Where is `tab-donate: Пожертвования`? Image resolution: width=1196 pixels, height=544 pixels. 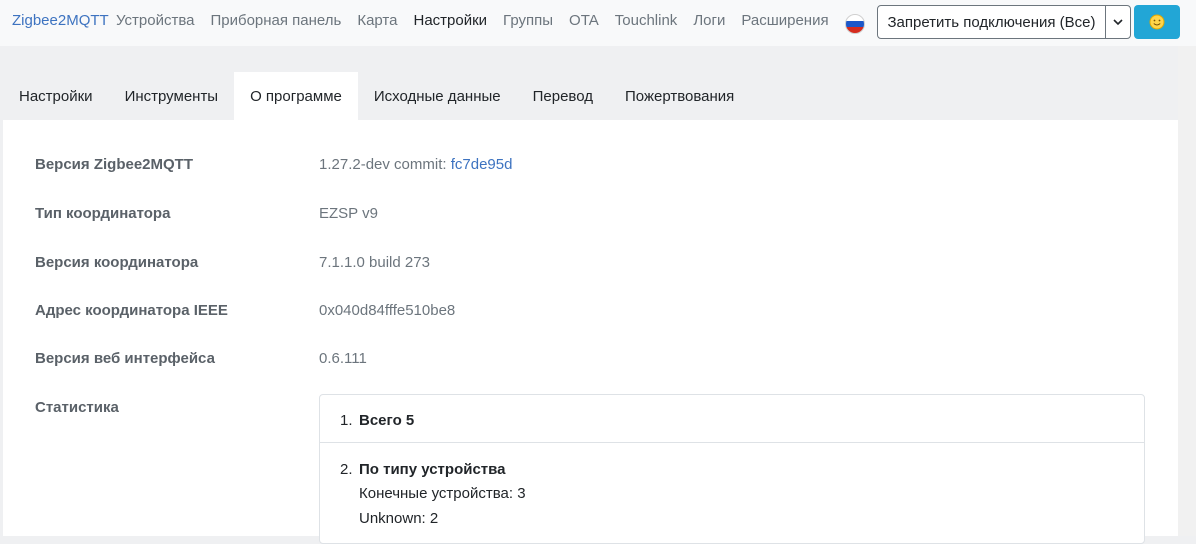
tab-donate: Пожертвования is located at coordinates (679, 96).